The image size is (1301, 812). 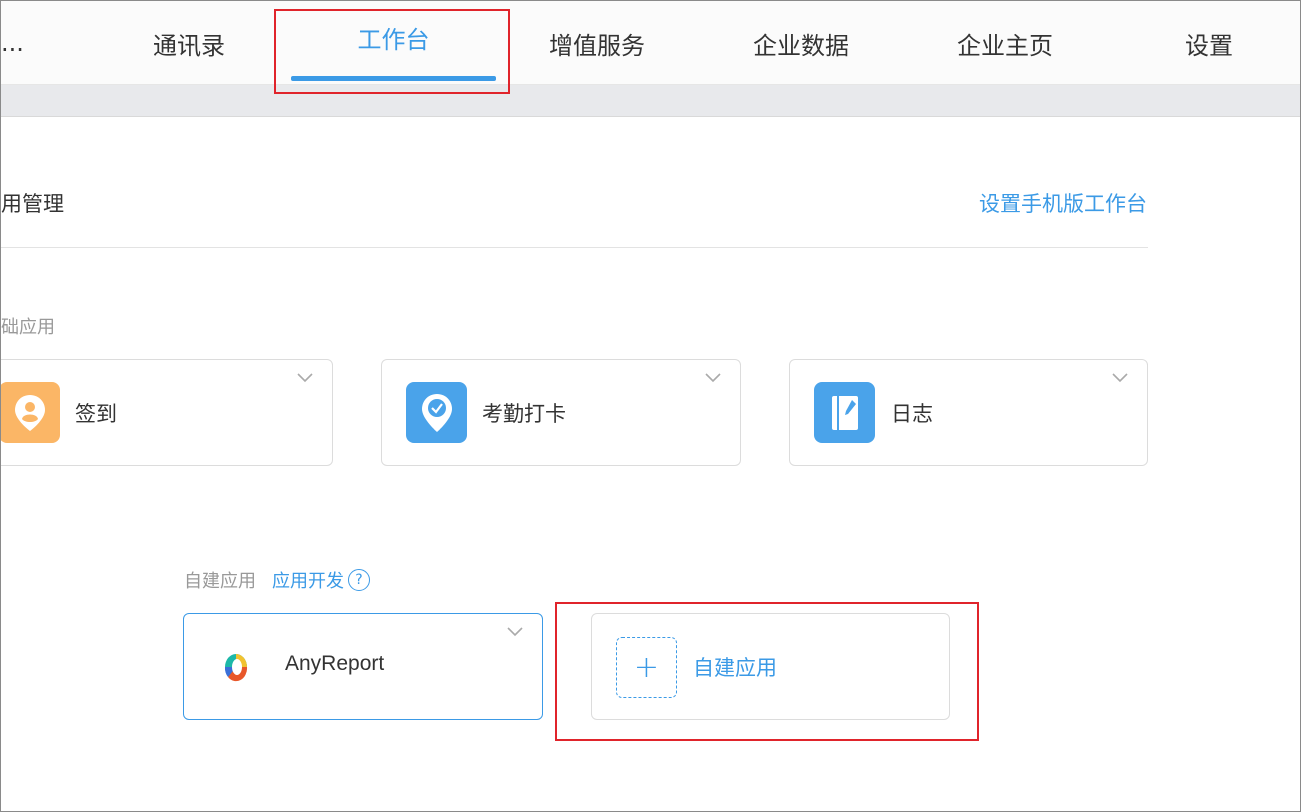 What do you see at coordinates (393, 43) in the screenshot?
I see `tab-workbench: 工作台` at bounding box center [393, 43].